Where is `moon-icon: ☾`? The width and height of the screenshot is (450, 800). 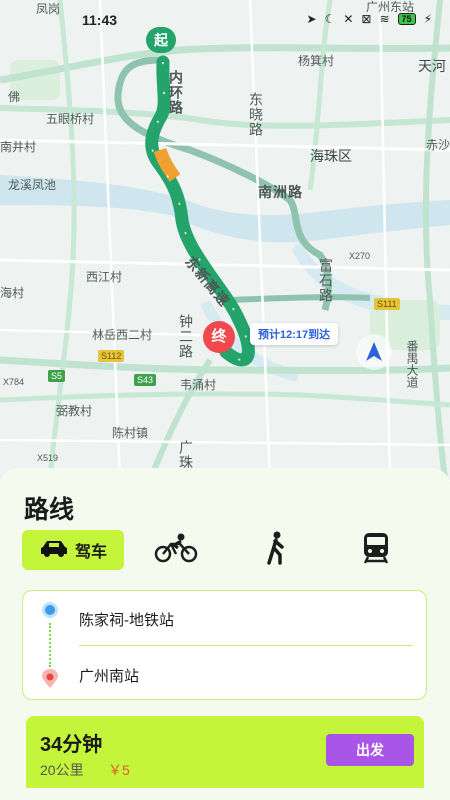
moon-icon: ☾ is located at coordinates (330, 19).